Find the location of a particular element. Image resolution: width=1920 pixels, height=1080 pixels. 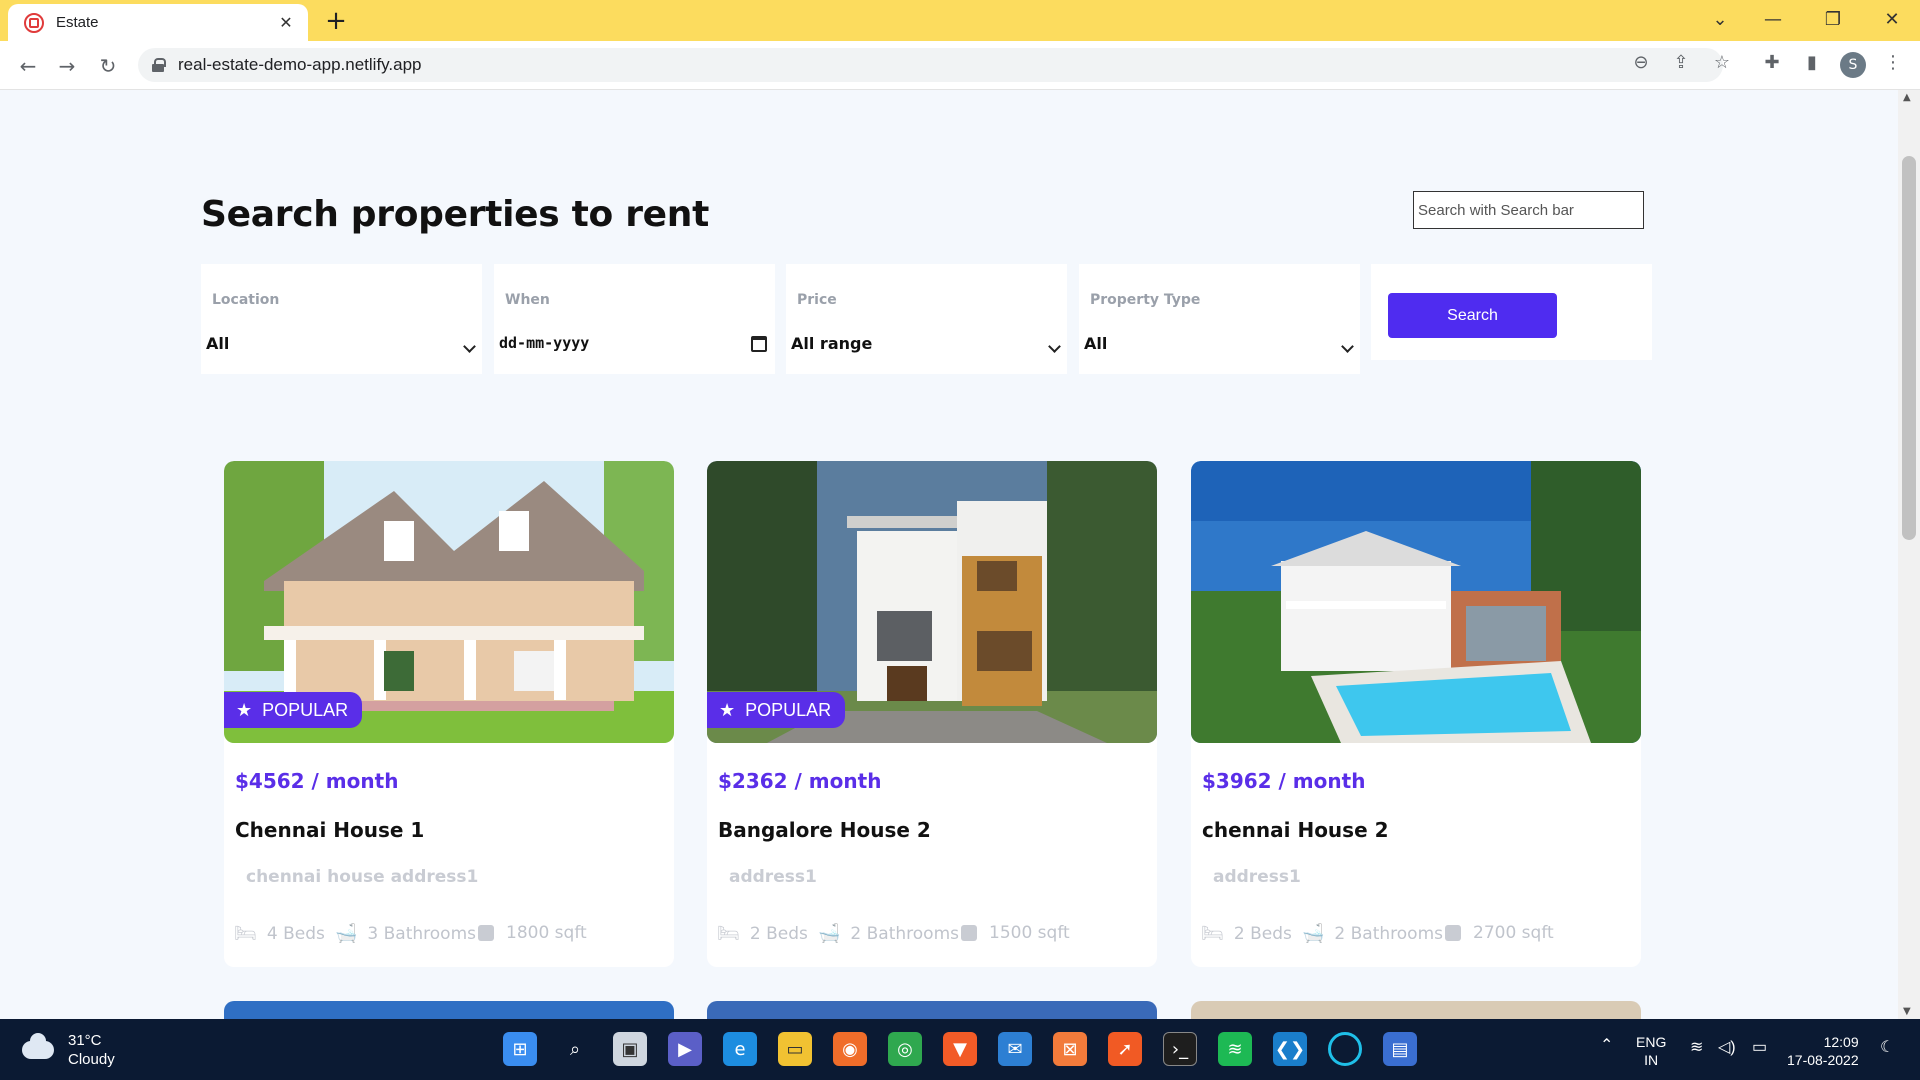

side-panel-icon: ▮ is located at coordinates (1812, 63).